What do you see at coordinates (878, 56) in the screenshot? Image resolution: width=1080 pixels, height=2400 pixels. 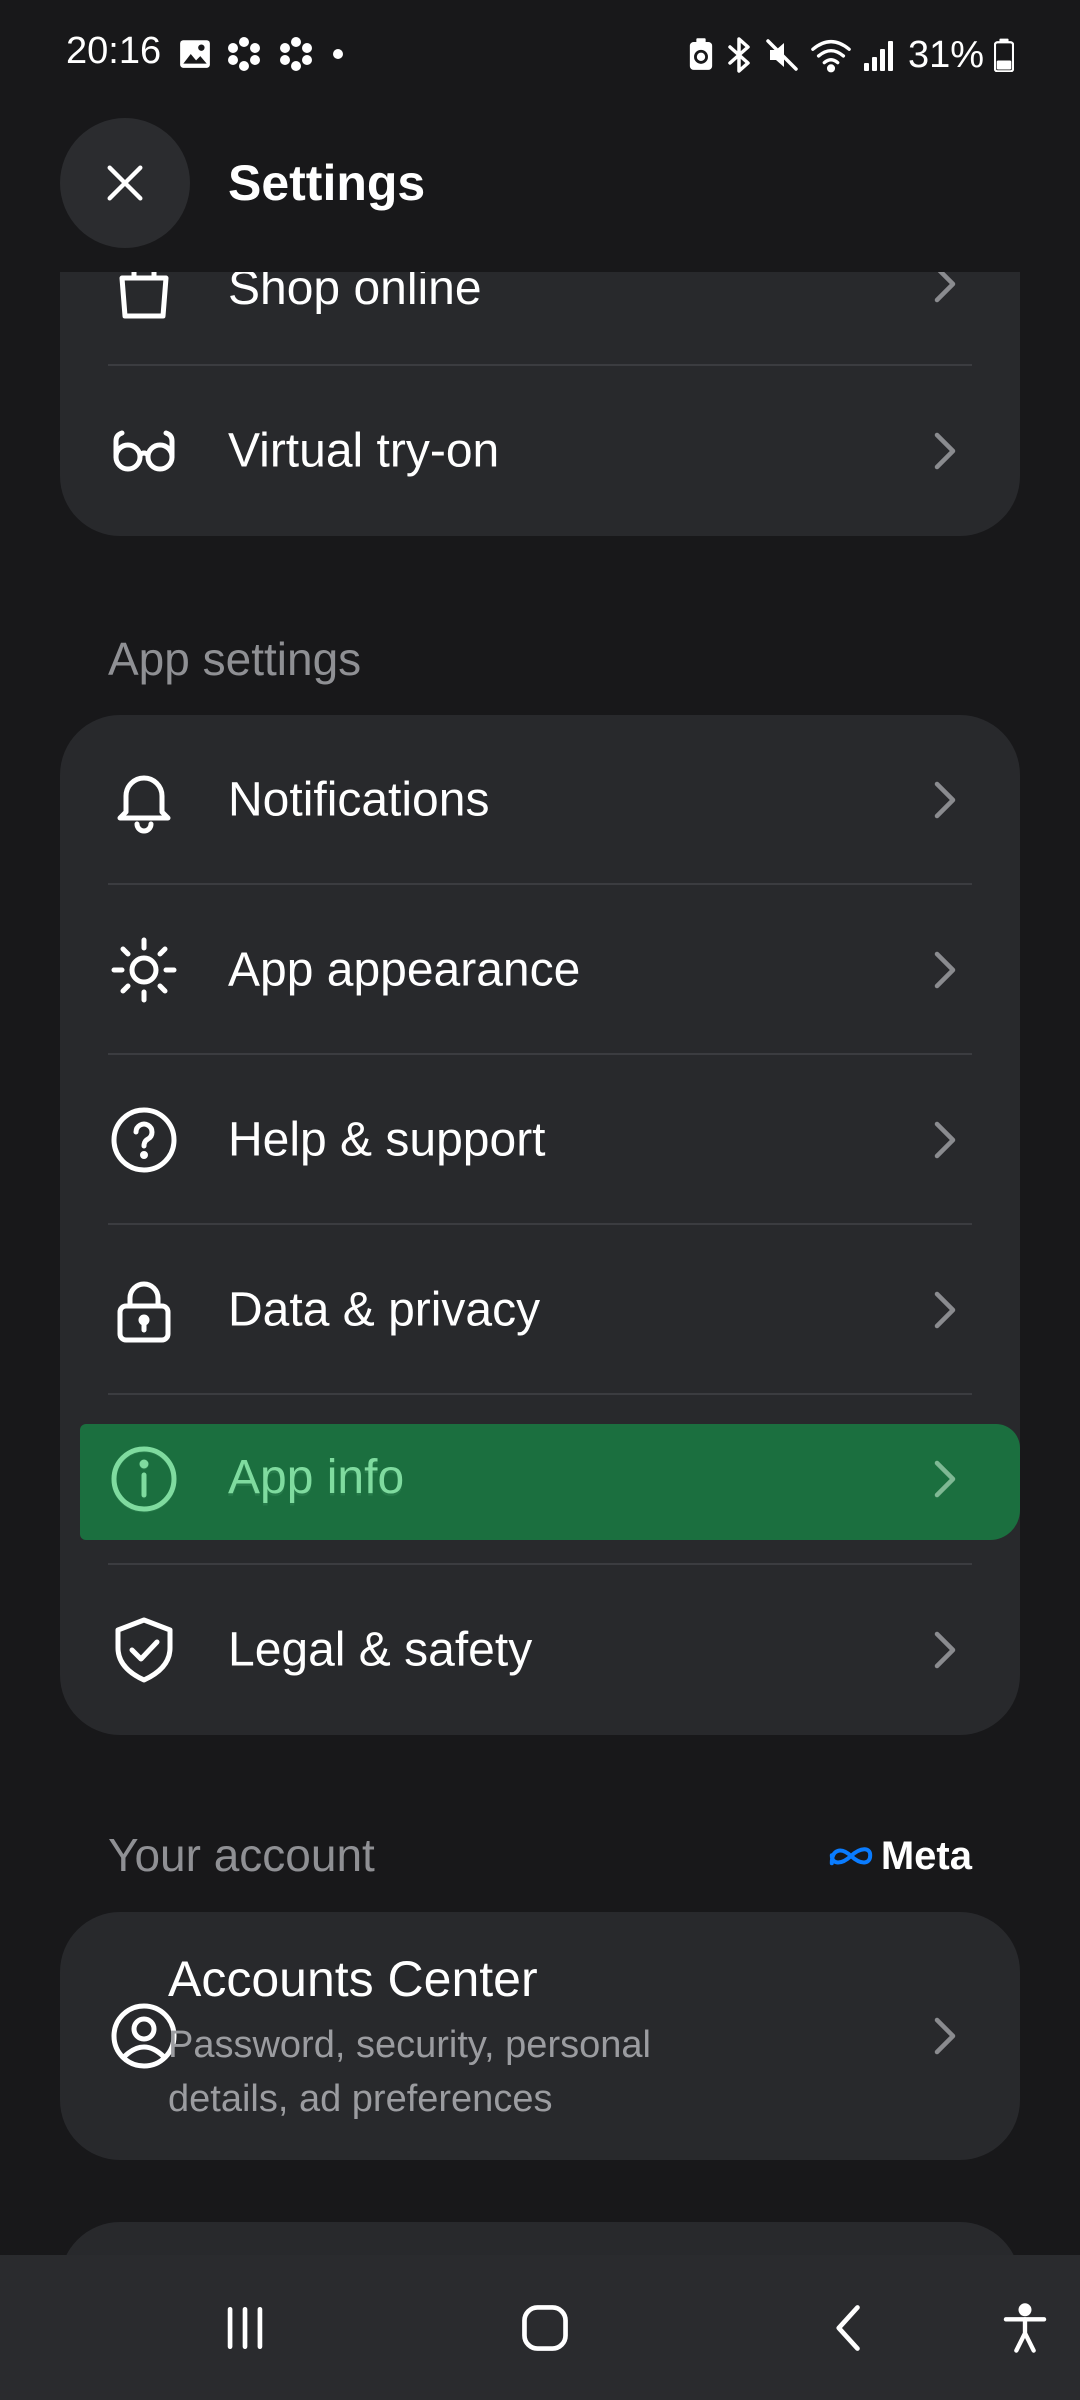 I see `signal-icon` at bounding box center [878, 56].